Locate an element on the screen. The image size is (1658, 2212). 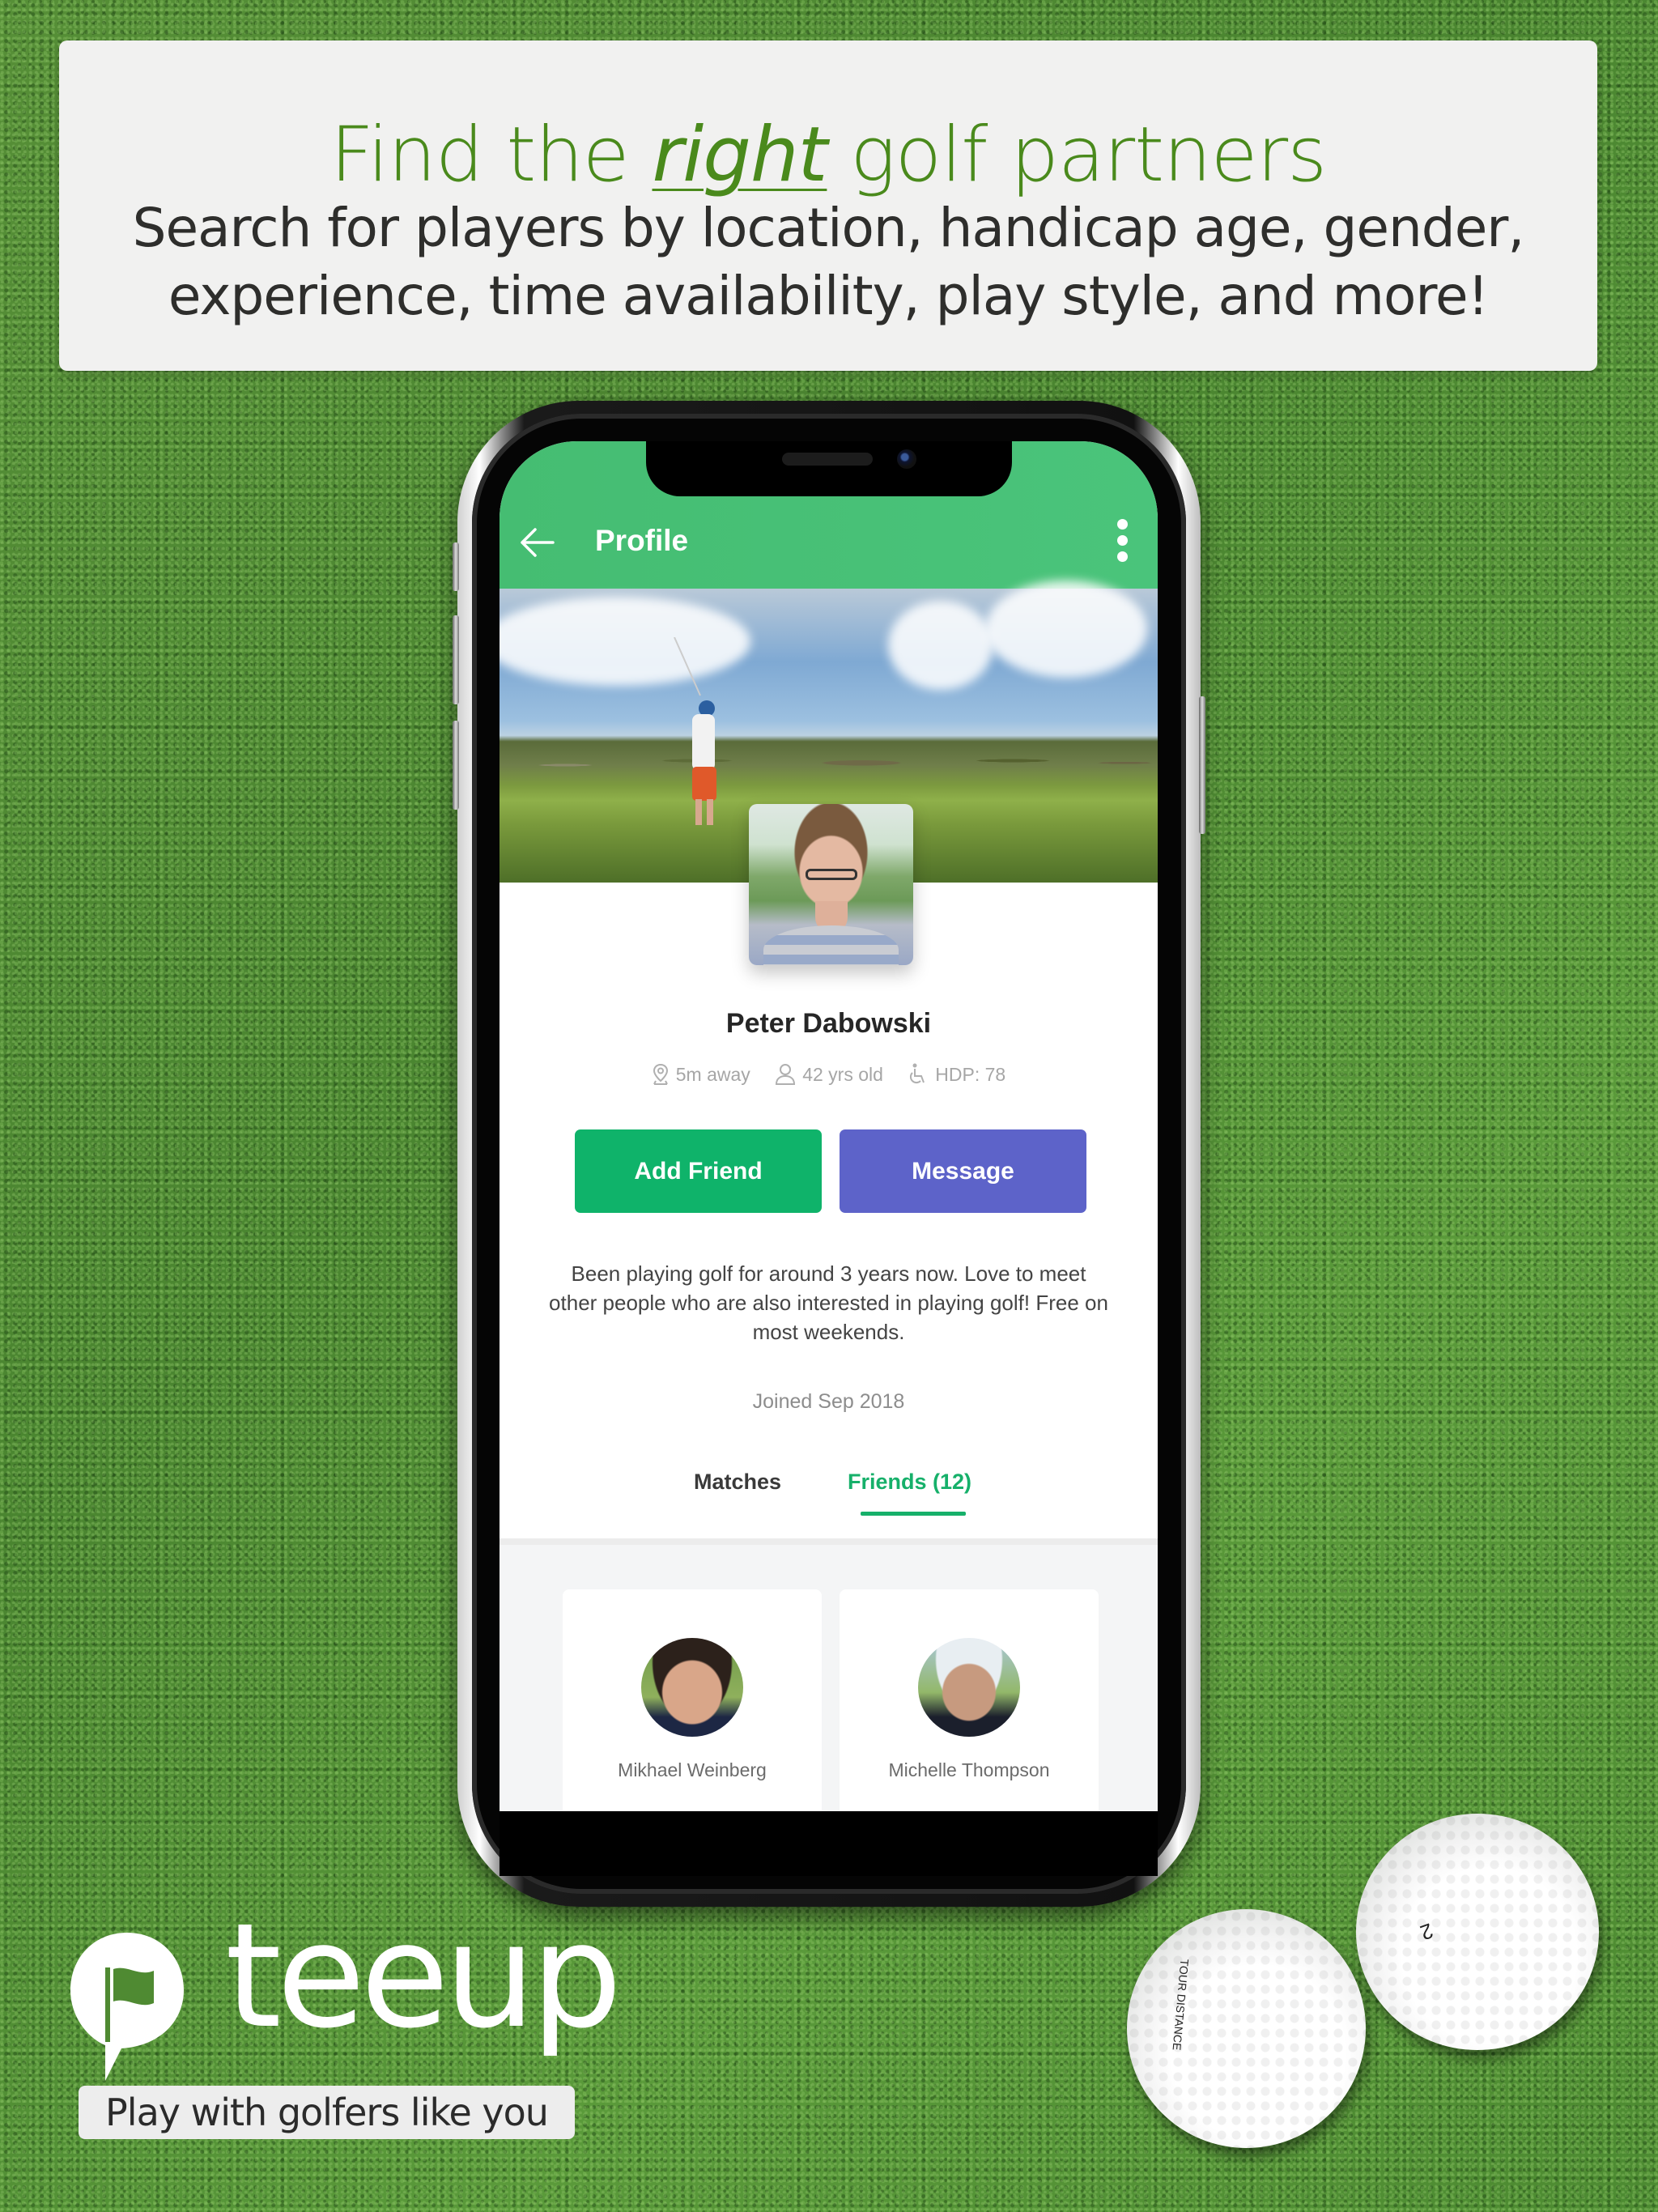
stat-distance-text: 5m away is located at coordinates (712, 1074).